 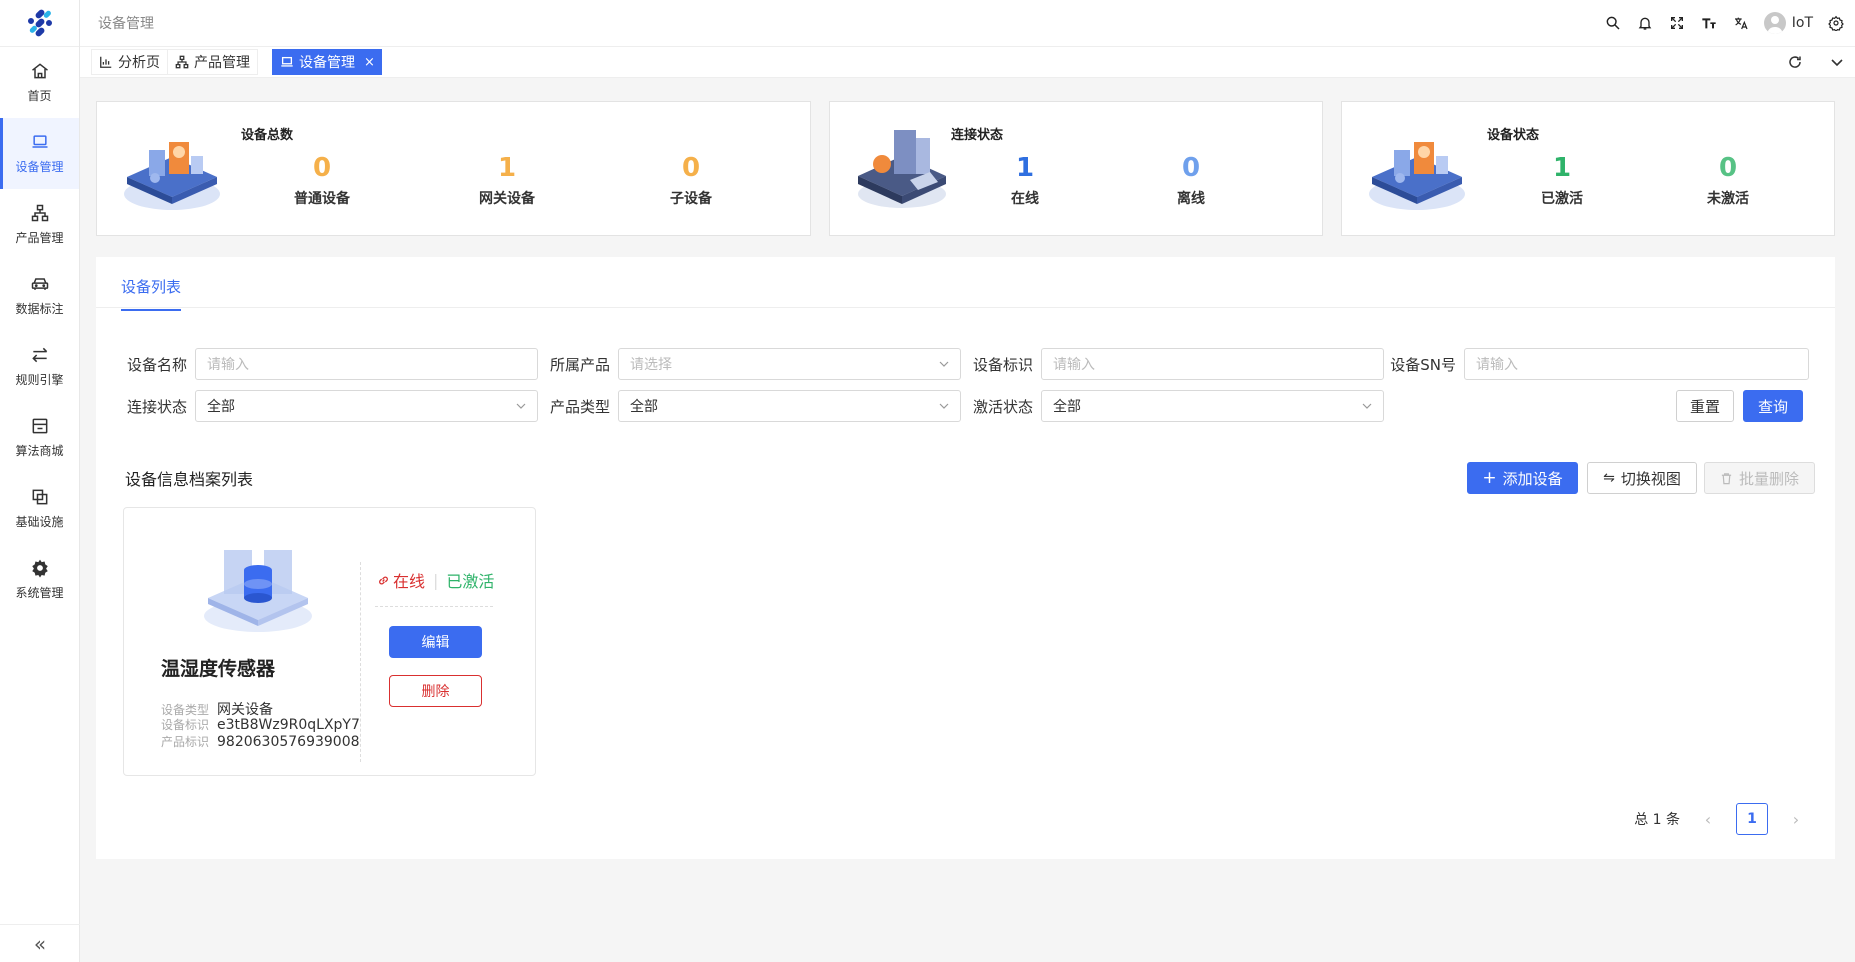 I want to click on tab-product-management: 产品管理, so click(x=212, y=62).